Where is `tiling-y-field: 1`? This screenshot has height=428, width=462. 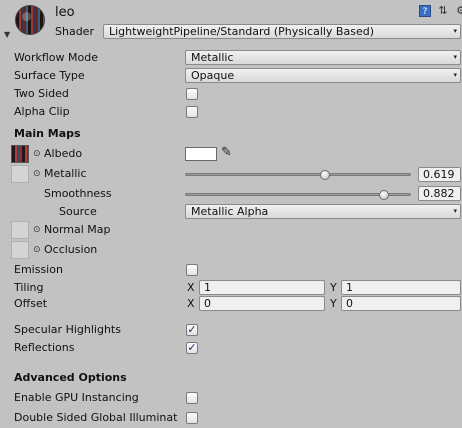
tiling-y-field: 1 is located at coordinates (401, 287).